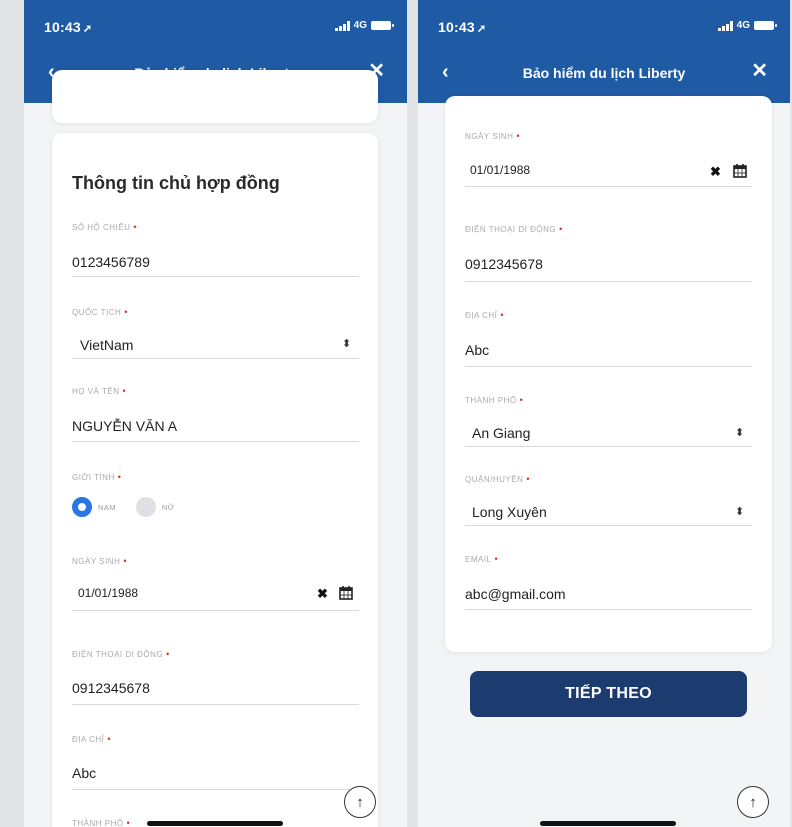  Describe the element at coordinates (111, 262) in the screenshot. I see `passport-input: 0123456789` at that location.